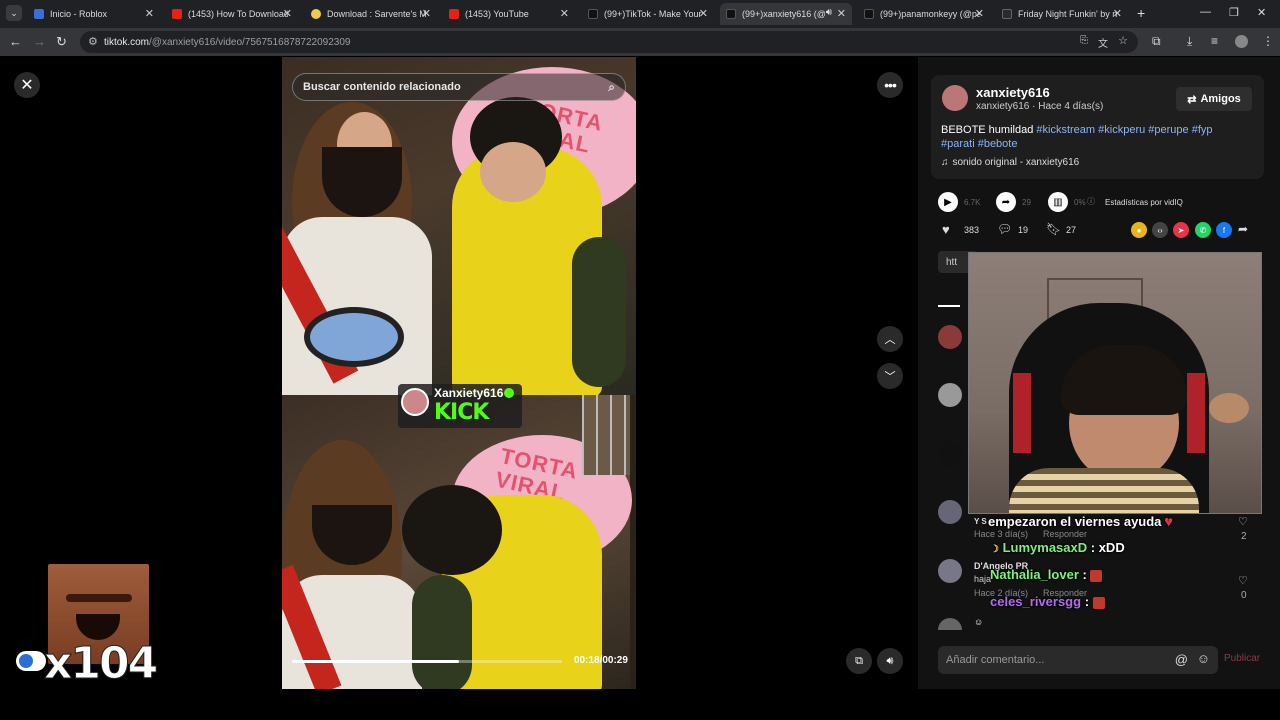 Image resolution: width=1280 pixels, height=720 pixels. Describe the element at coordinates (859, 661) in the screenshot. I see `floating-player-button: ⧉` at that location.